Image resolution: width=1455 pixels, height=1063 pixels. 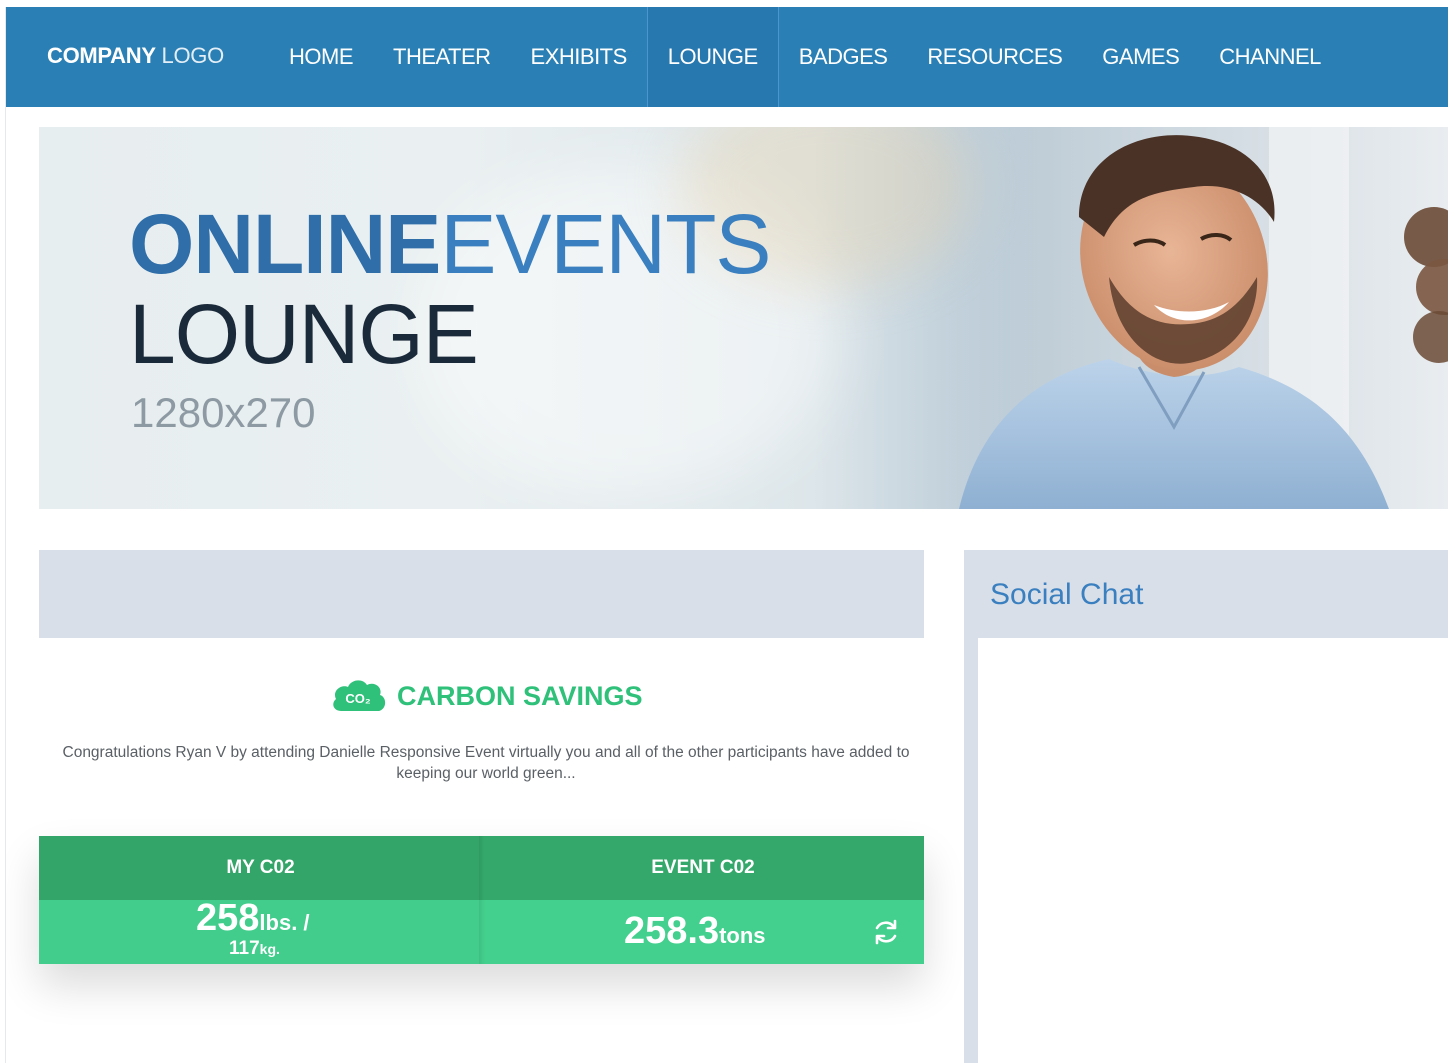 What do you see at coordinates (579, 57) in the screenshot?
I see `nav-item-exhibits: EXHIBITS` at bounding box center [579, 57].